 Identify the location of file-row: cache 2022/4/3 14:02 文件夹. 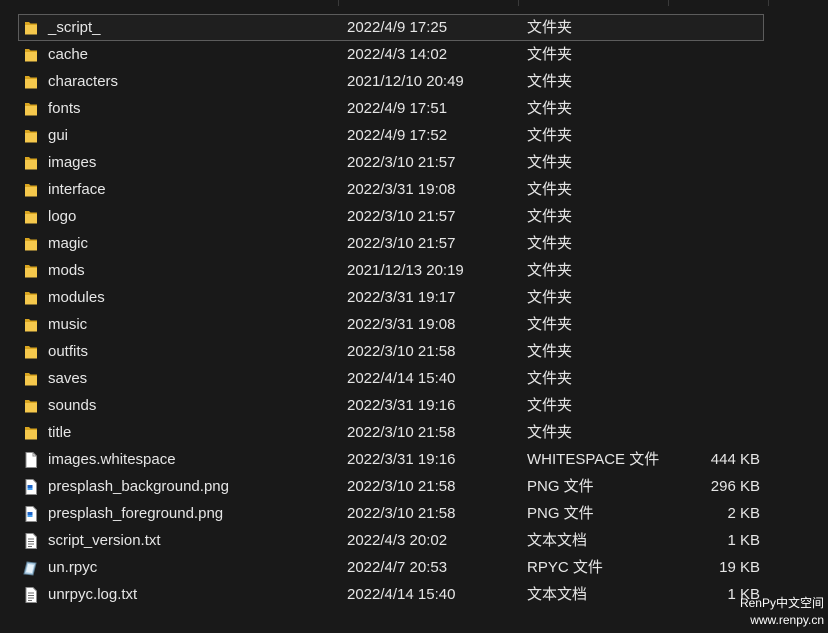
(414, 54).